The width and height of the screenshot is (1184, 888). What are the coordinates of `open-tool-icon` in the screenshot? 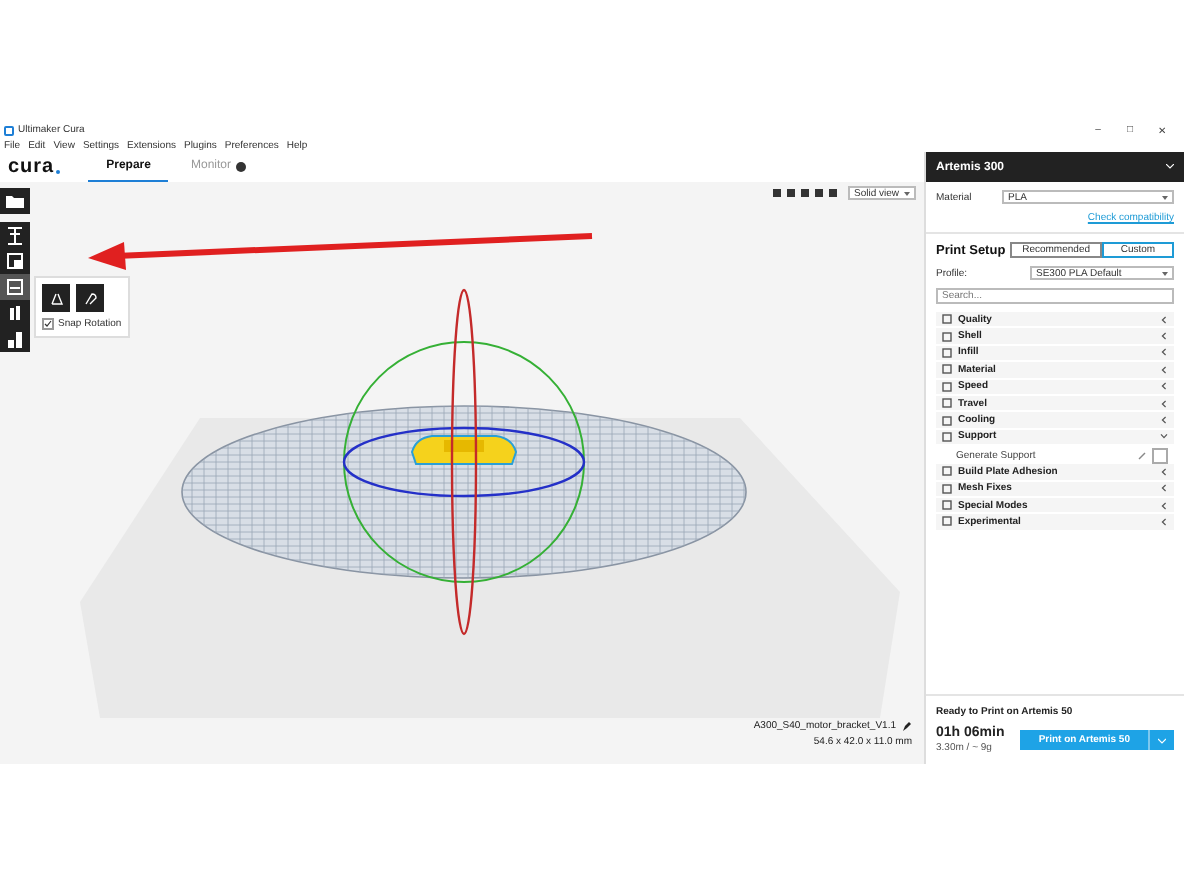 It's located at (15, 201).